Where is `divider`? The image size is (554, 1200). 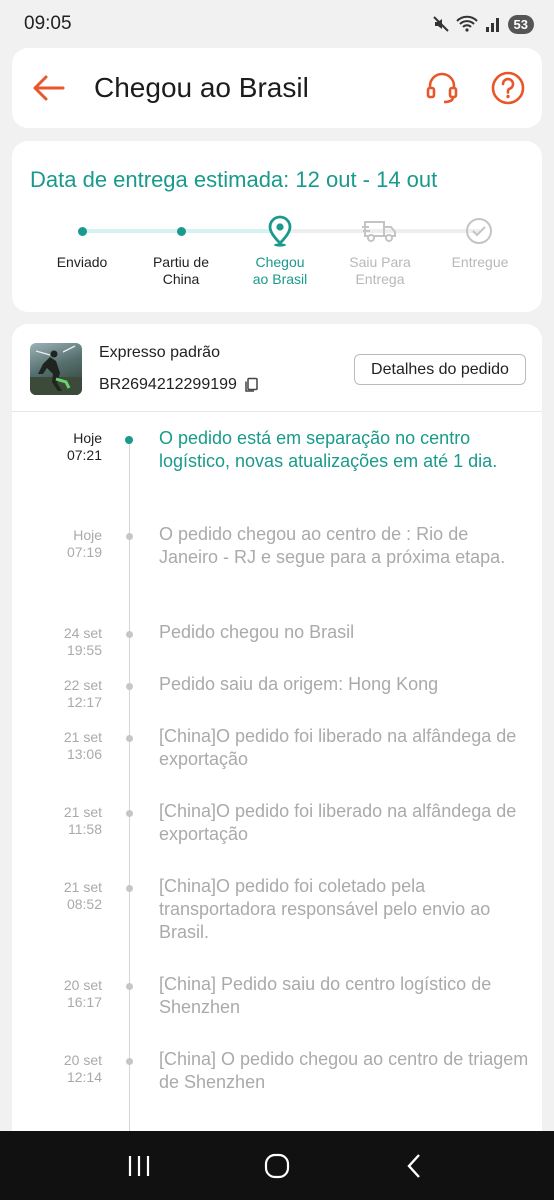
divider is located at coordinates (277, 411).